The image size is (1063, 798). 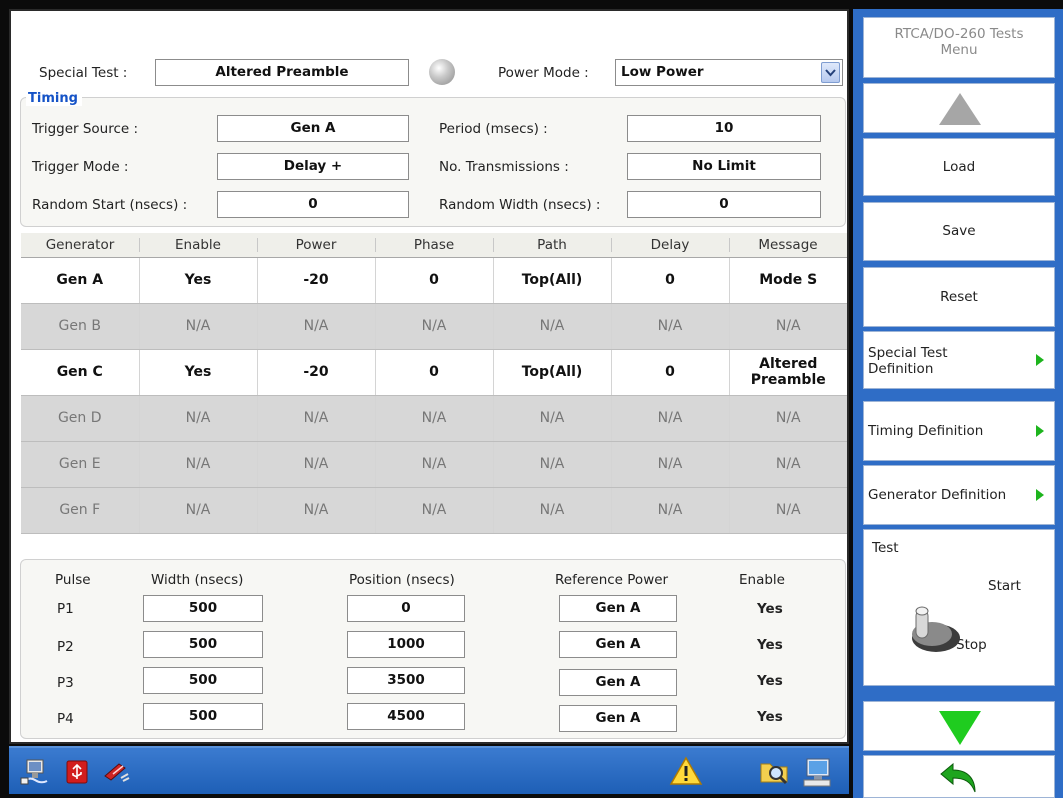 I want to click on special-test-field: Altered Preamble, so click(x=282, y=72).